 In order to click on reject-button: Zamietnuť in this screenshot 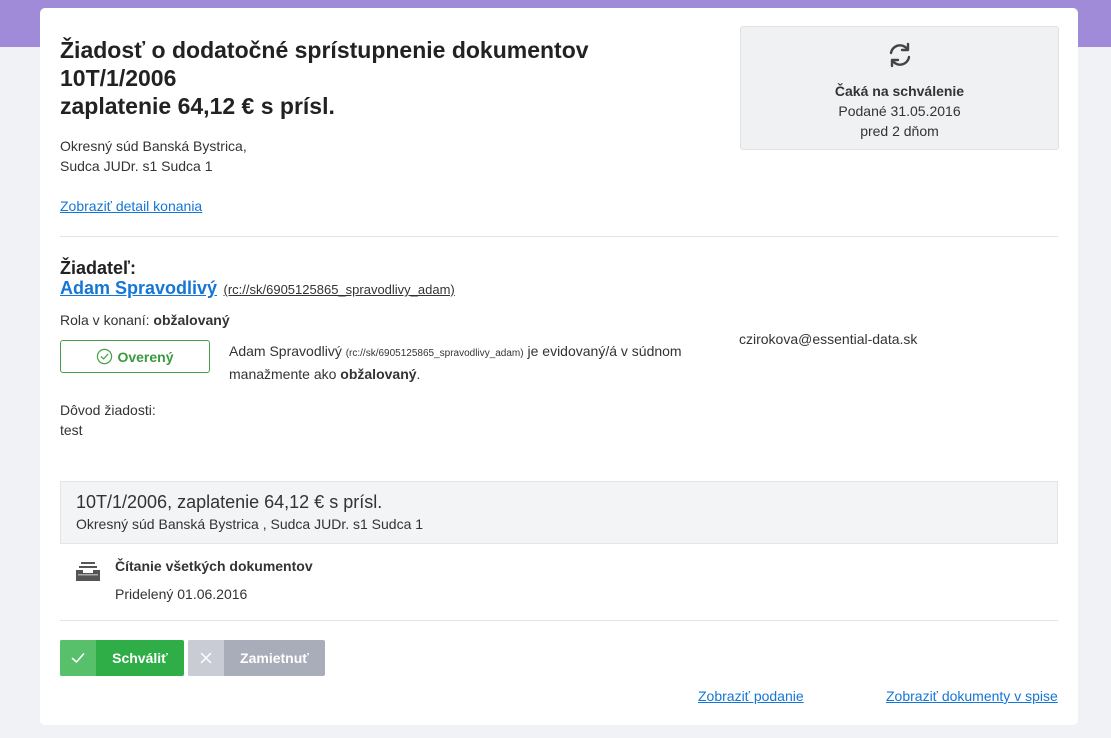, I will do `click(256, 658)`.